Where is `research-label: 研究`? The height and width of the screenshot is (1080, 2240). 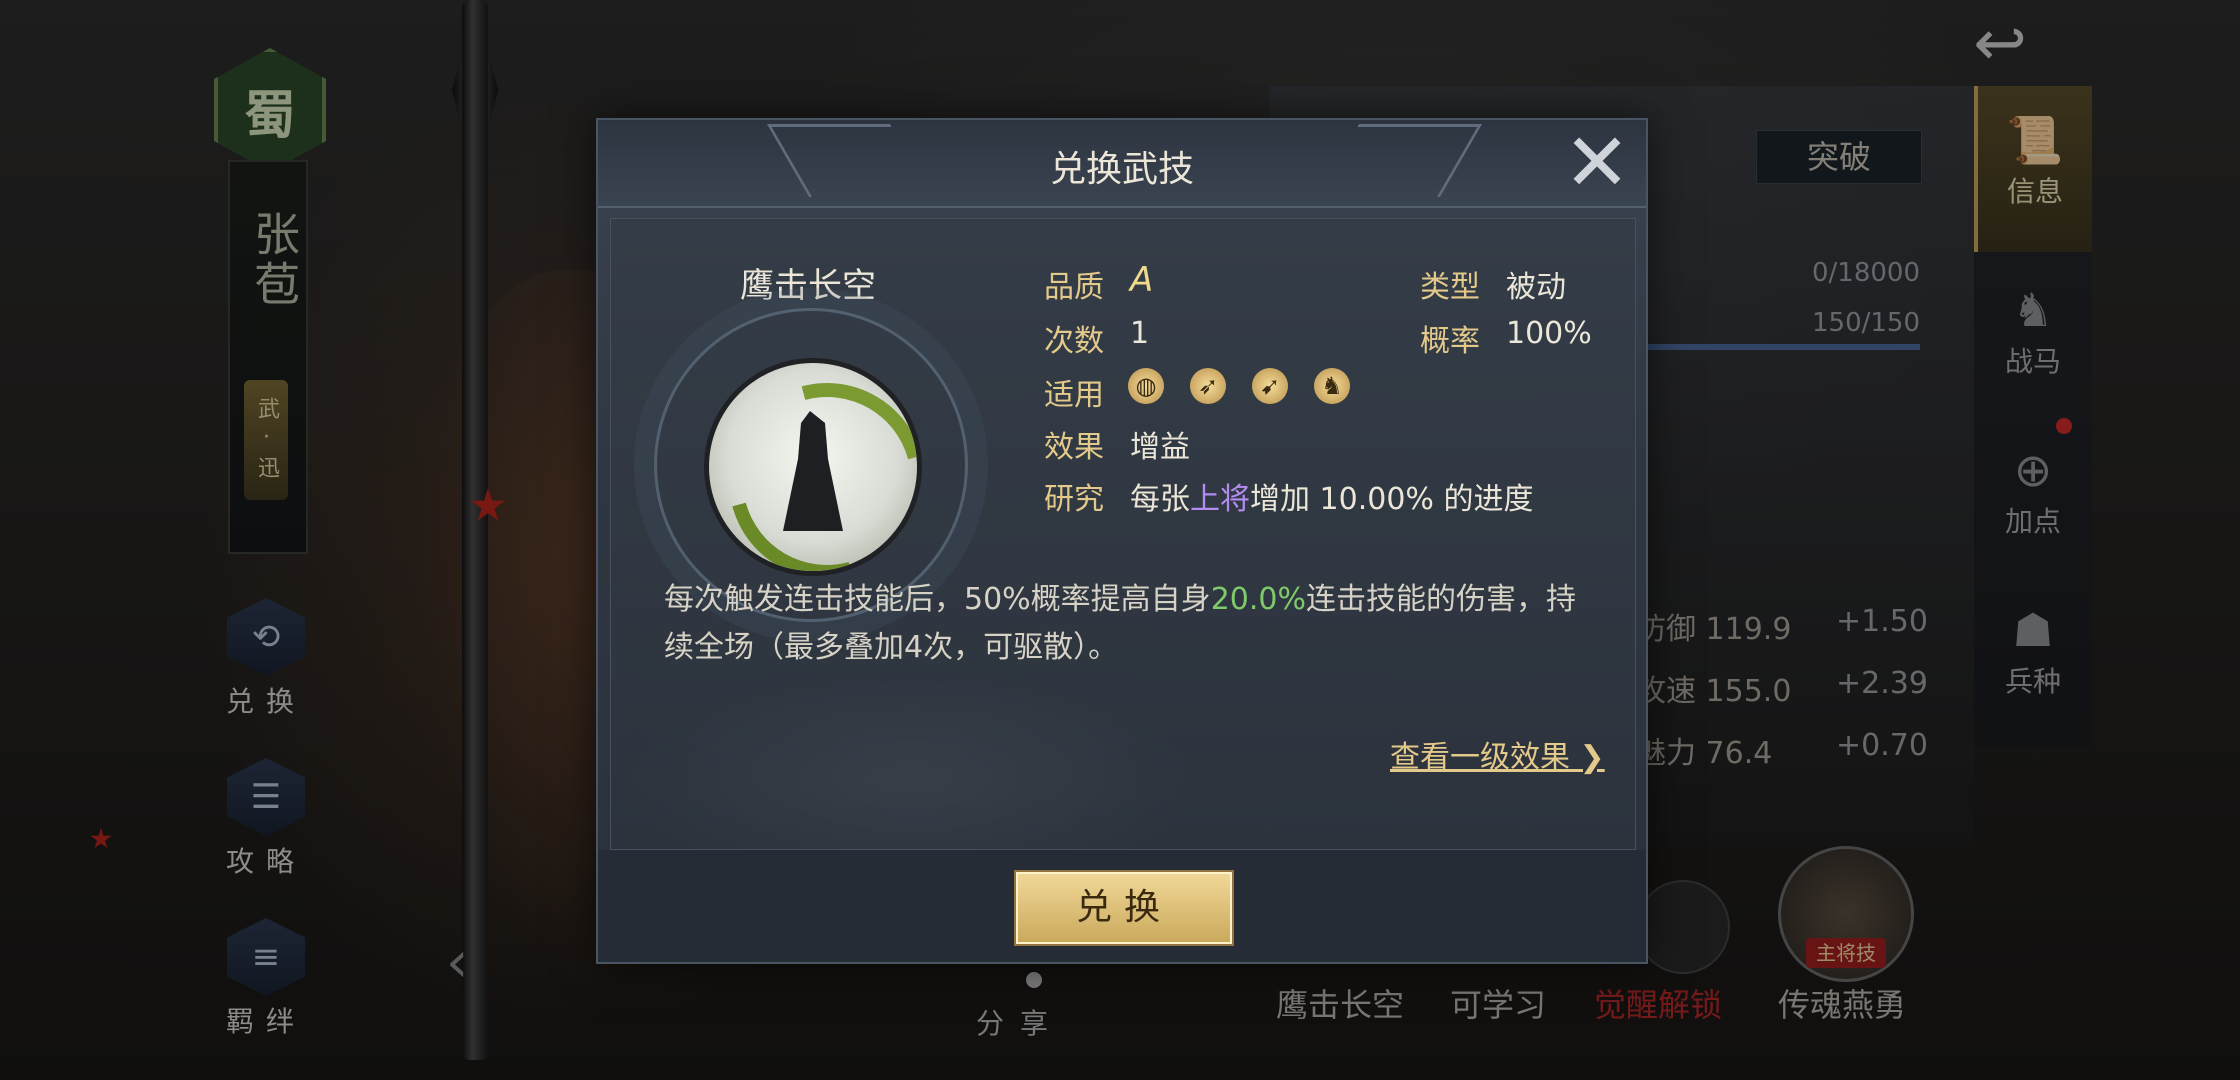
research-label: 研究 is located at coordinates (1074, 499).